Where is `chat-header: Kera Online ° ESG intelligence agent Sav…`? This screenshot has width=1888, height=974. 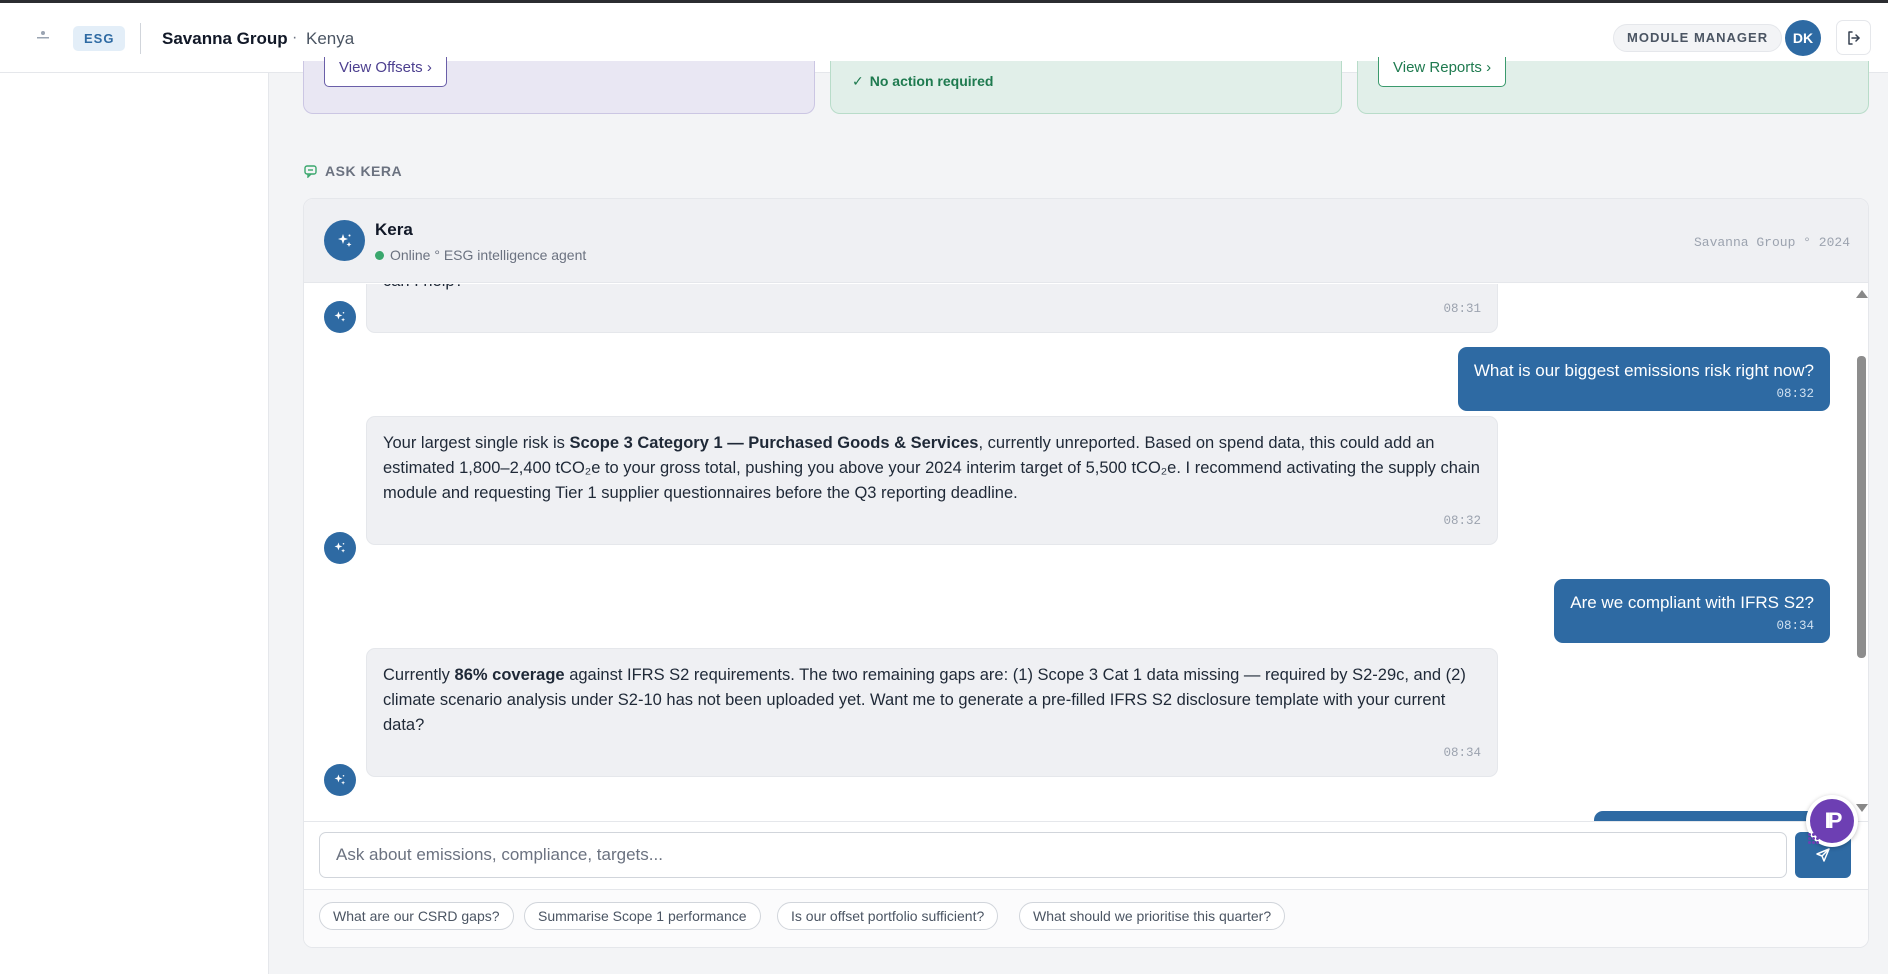
chat-header: Kera Online ° ESG intelligence agent Sav… is located at coordinates (1086, 241).